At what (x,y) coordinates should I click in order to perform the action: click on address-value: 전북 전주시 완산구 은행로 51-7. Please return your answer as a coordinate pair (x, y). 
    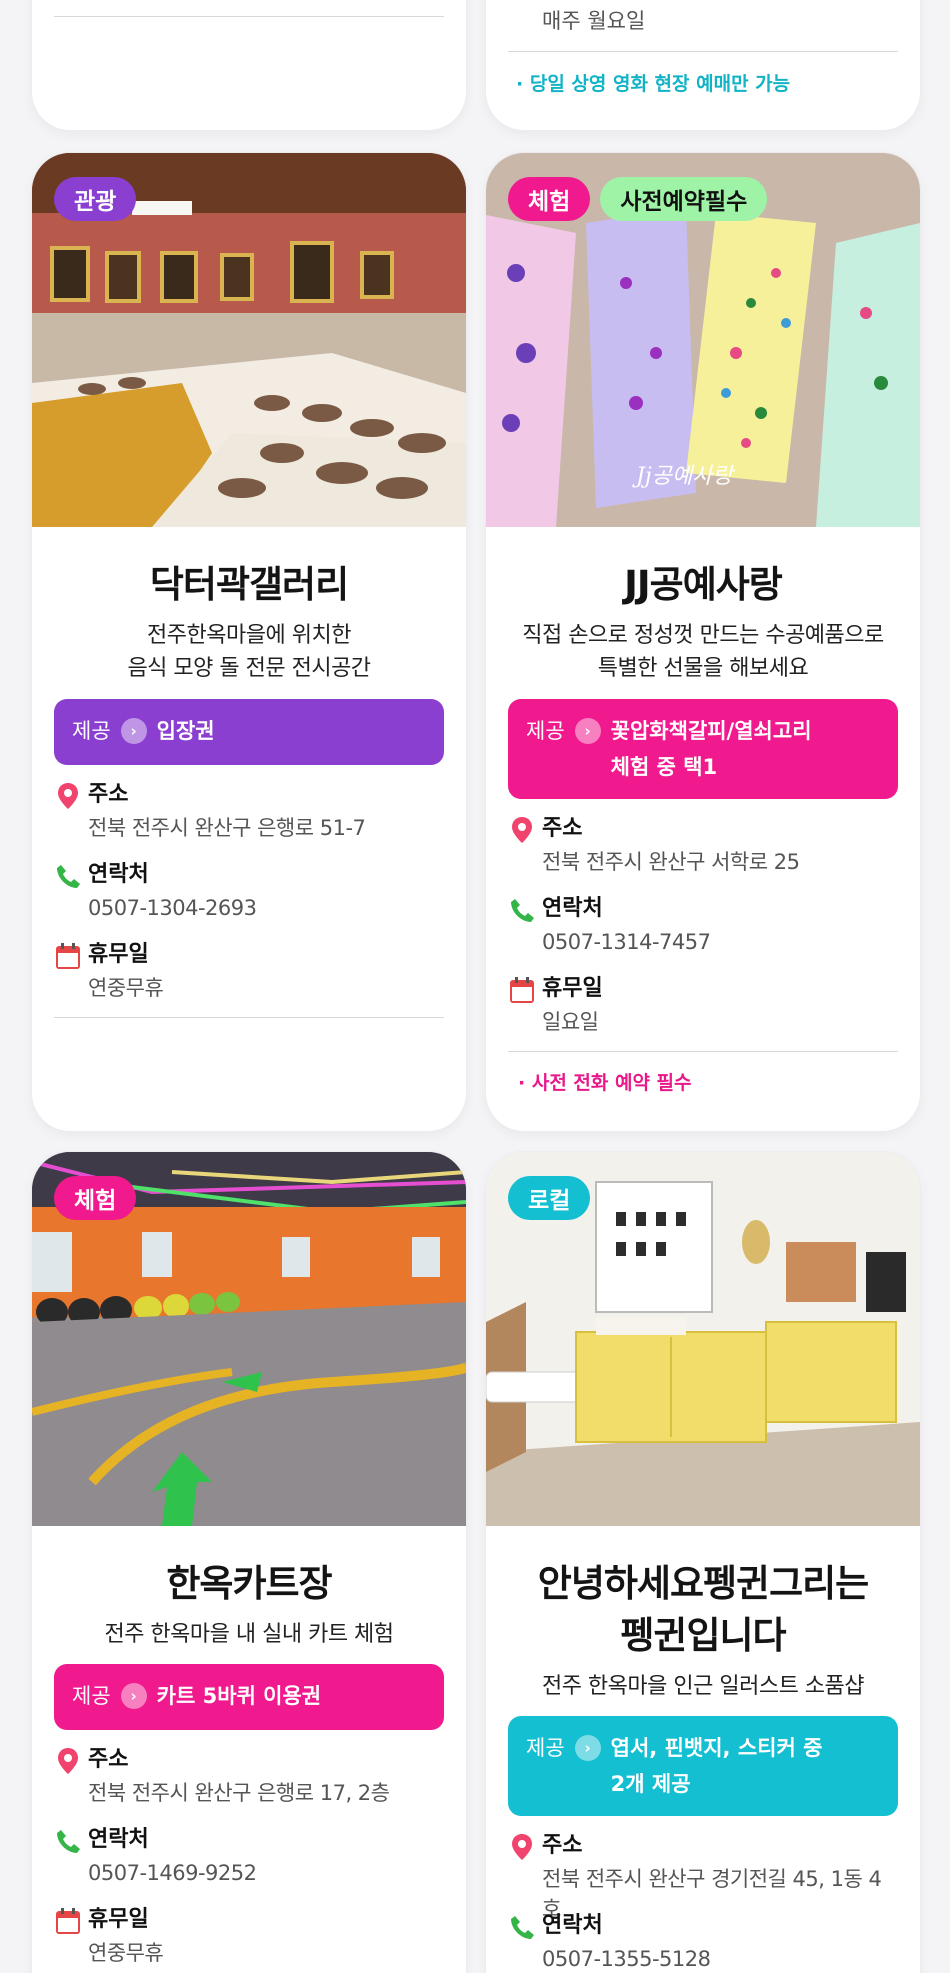
    Looking at the image, I should click on (227, 828).